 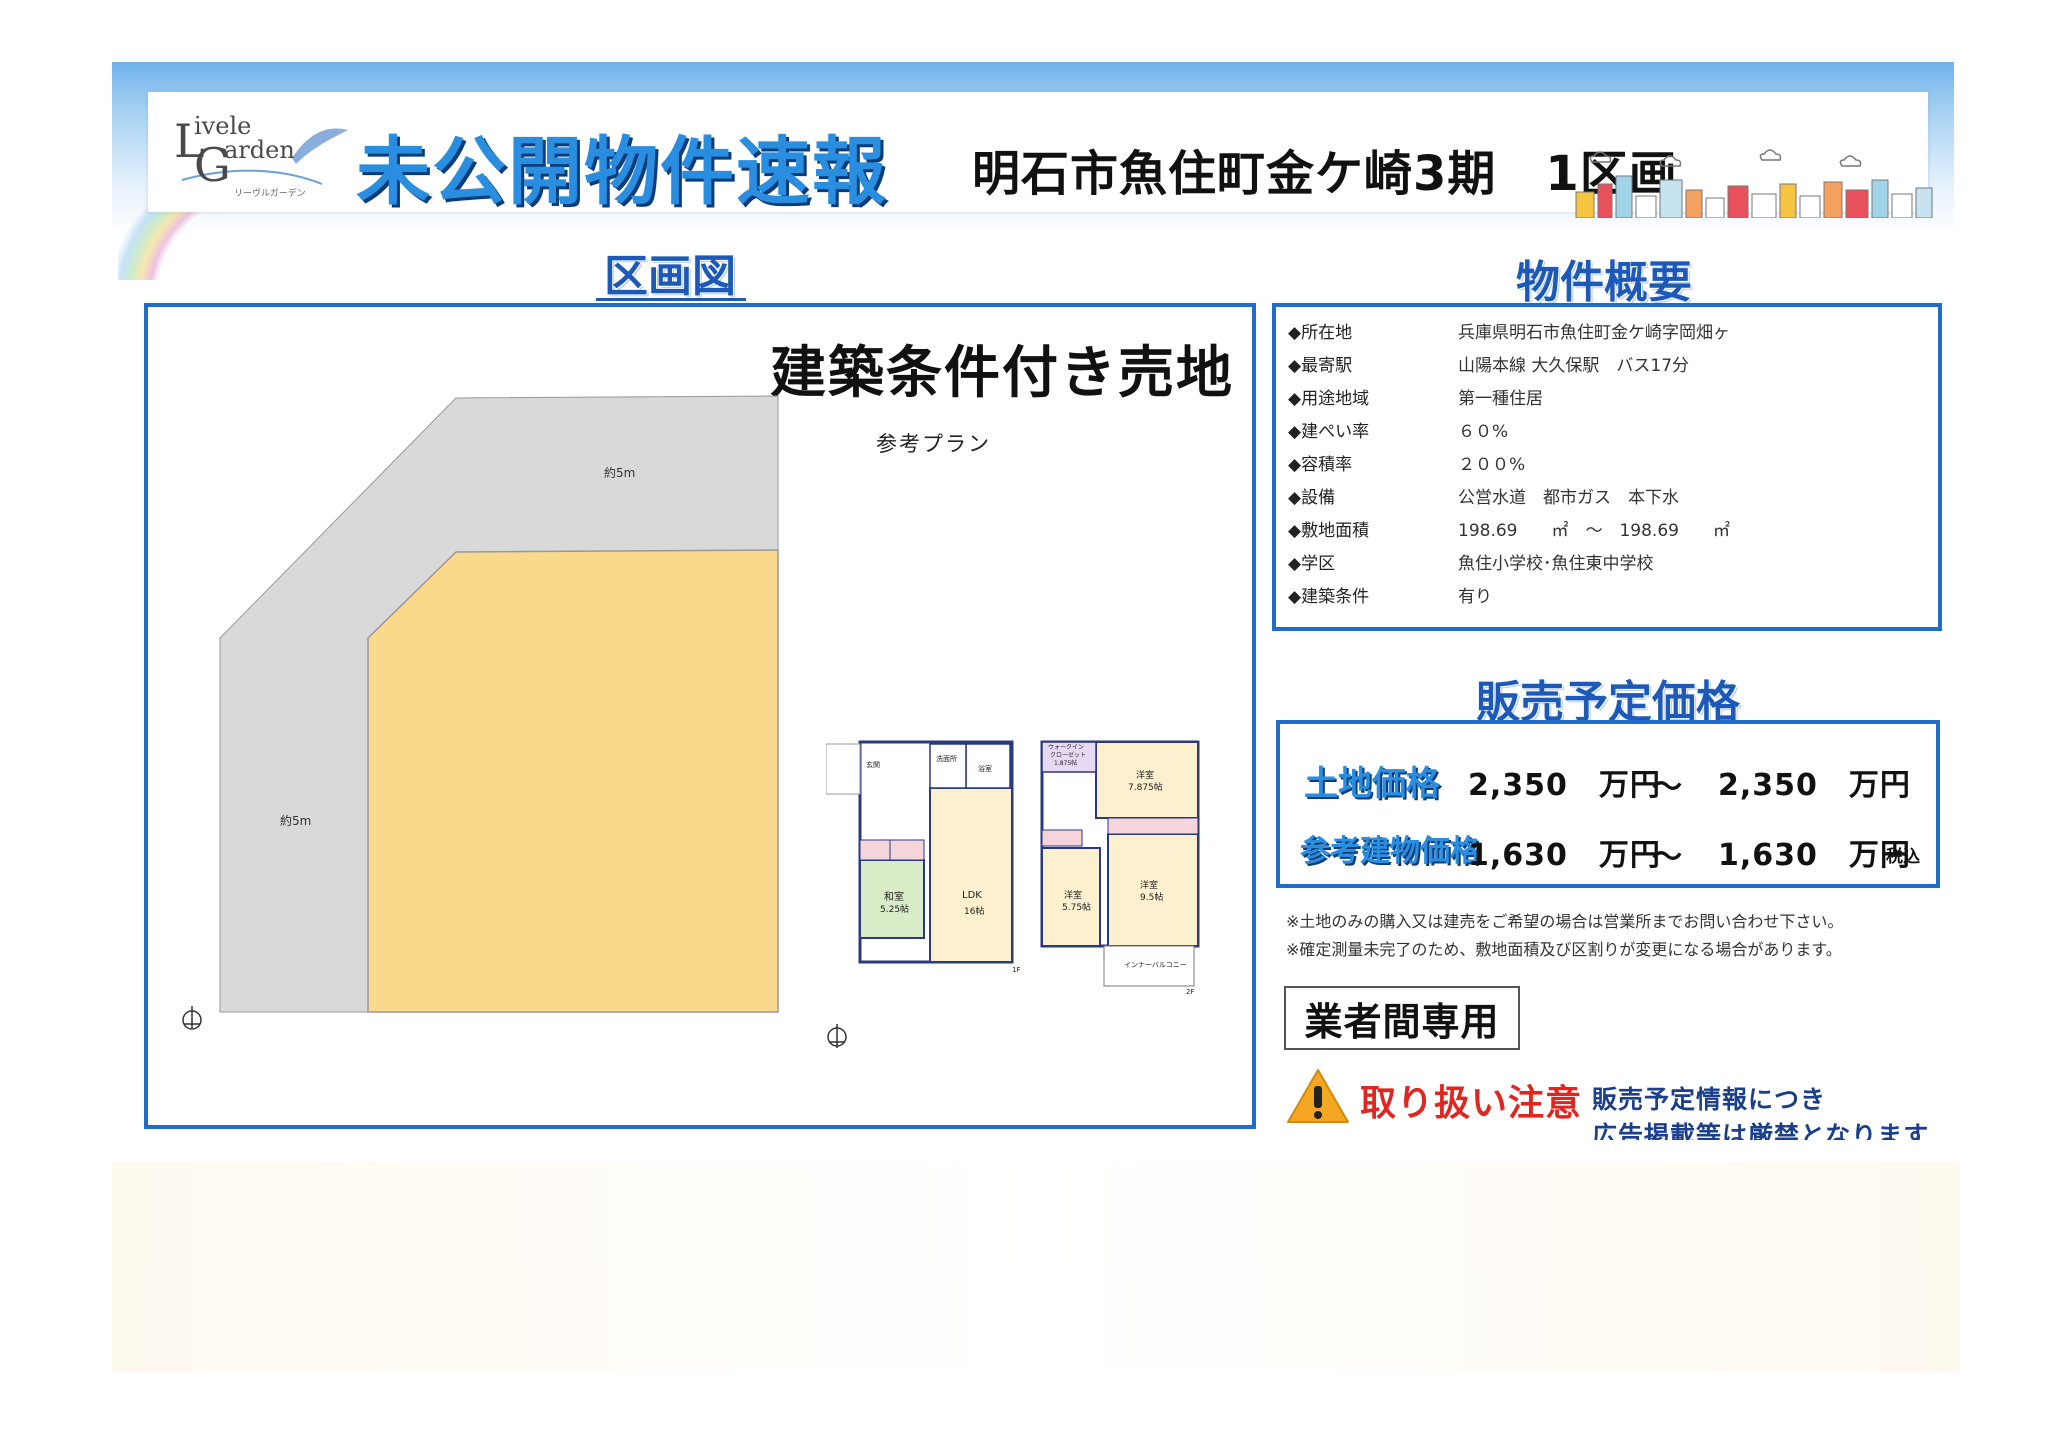 What do you see at coordinates (946, 759) in the screenshot?
I see `room-label-washroom: 洗面所` at bounding box center [946, 759].